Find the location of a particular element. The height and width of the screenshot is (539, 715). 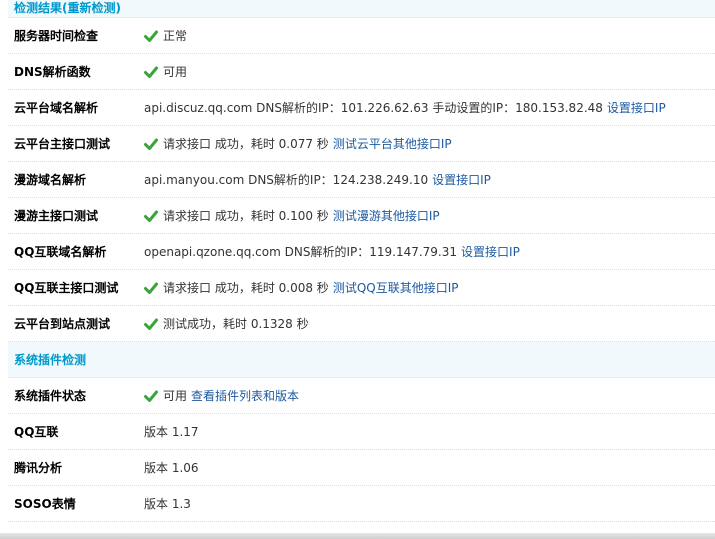

view-plugin-list-link: 查看插件列表和版本 is located at coordinates (245, 395).